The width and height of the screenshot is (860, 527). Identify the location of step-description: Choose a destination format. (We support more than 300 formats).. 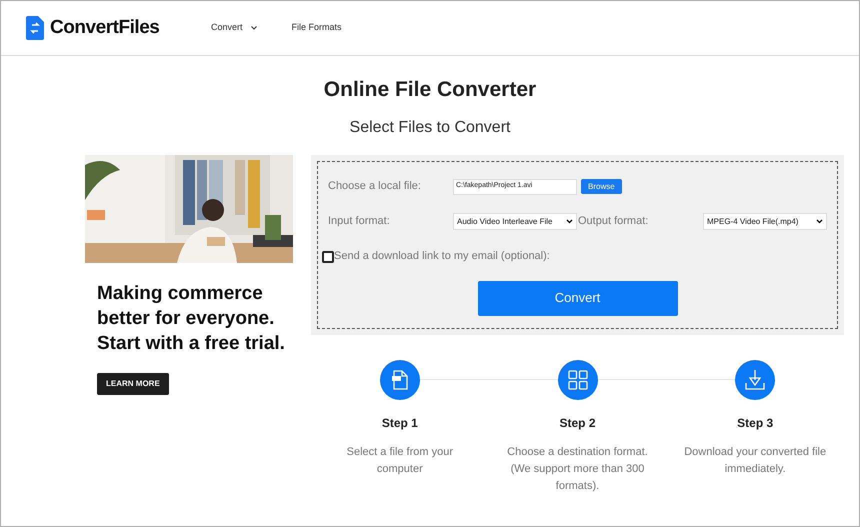
(577, 469).